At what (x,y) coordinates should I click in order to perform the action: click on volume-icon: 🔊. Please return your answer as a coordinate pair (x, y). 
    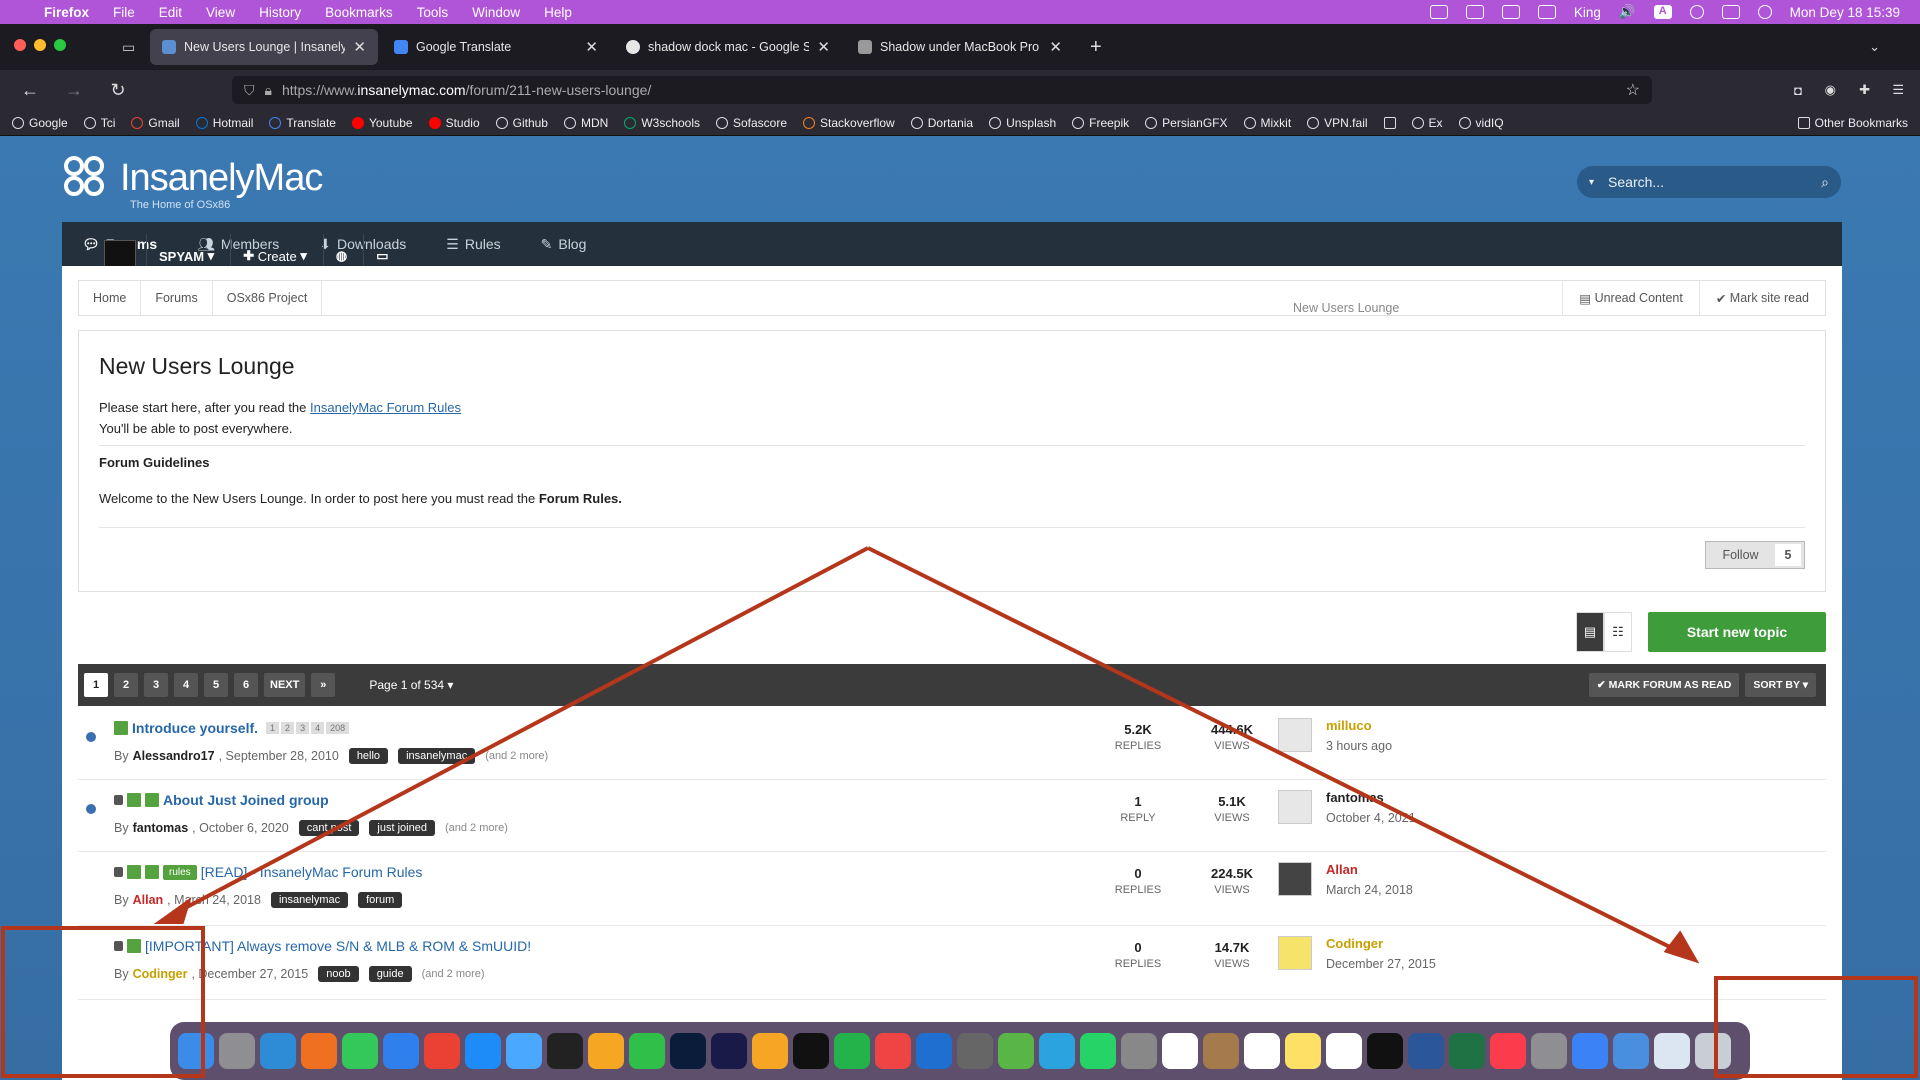
    Looking at the image, I should click on (1627, 12).